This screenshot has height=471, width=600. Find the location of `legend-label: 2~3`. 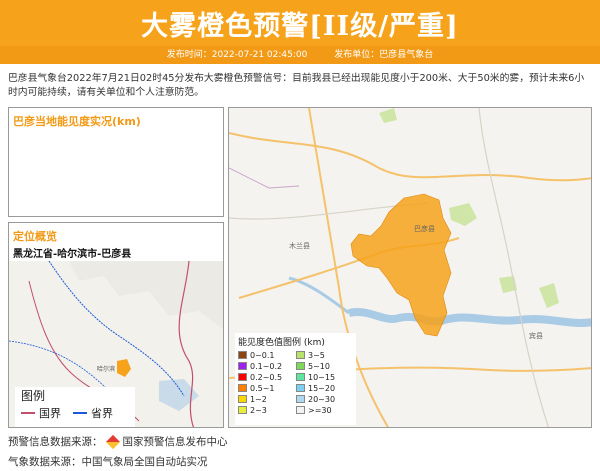

legend-label: 2~3 is located at coordinates (258, 410).